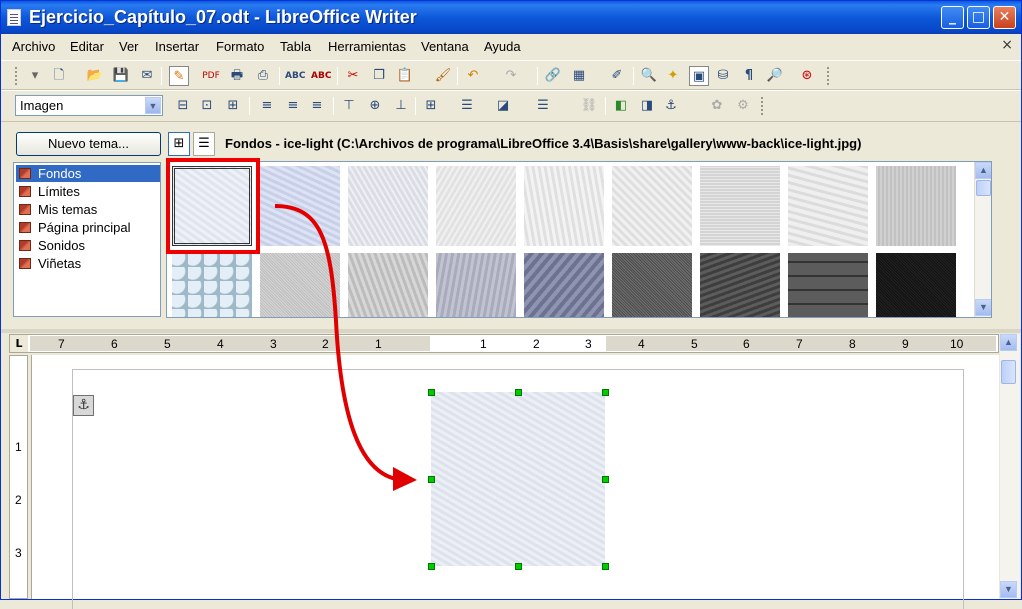  What do you see at coordinates (204, 144) in the screenshot?
I see `detail-view-button: ☰` at bounding box center [204, 144].